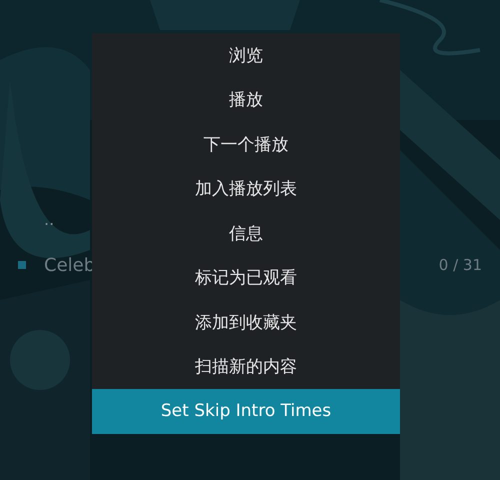 This screenshot has width=500, height=480. Describe the element at coordinates (246, 55) in the screenshot. I see `menu-item: 浏览` at that location.